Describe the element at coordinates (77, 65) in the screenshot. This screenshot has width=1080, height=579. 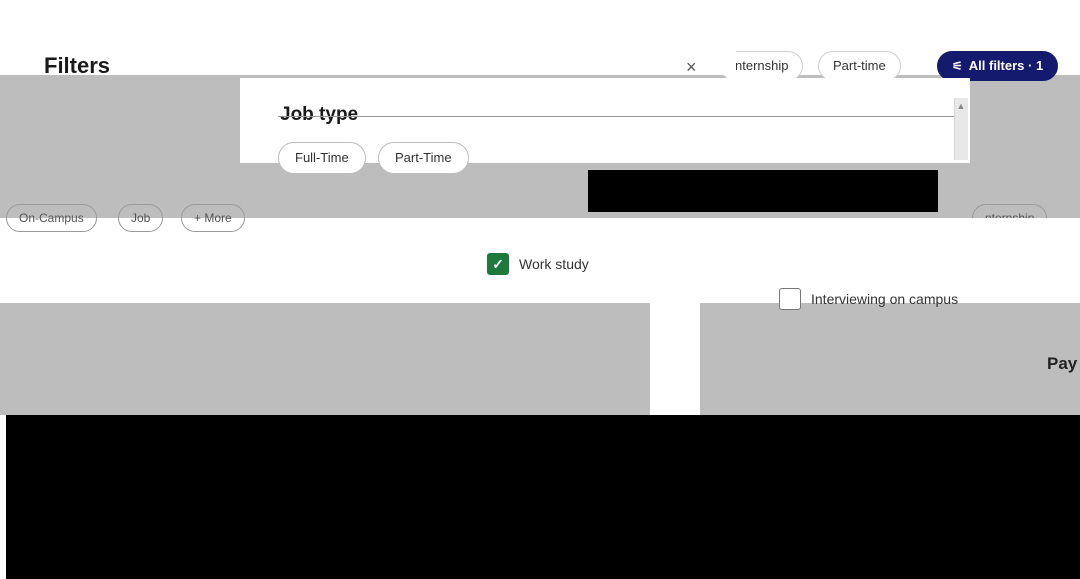
I see `modal-title: Filters` at that location.